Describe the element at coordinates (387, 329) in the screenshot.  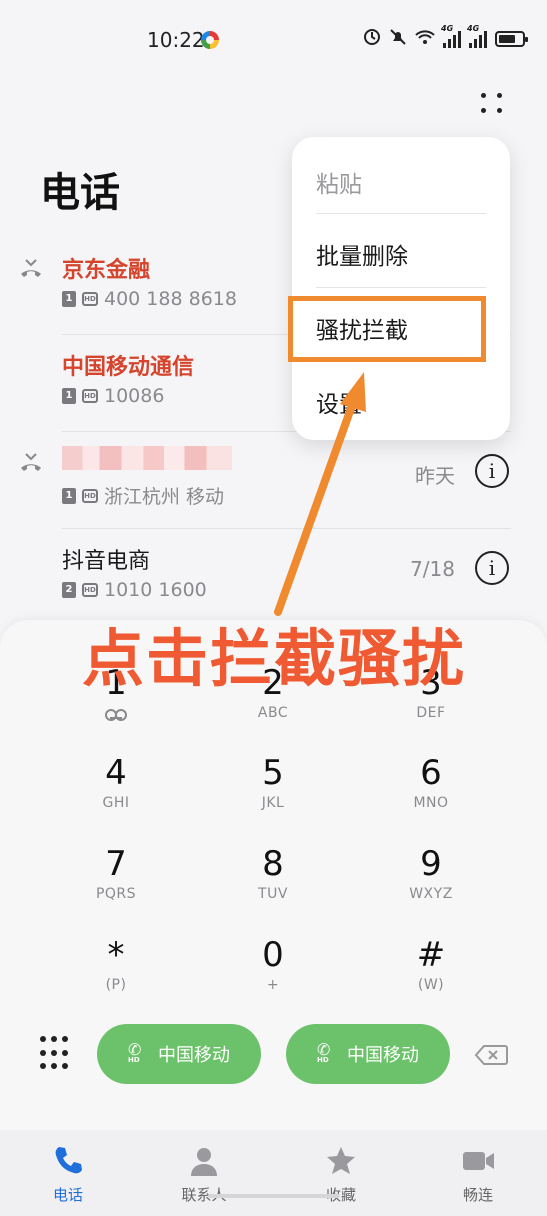
I see `annotation-highlight-box` at that location.